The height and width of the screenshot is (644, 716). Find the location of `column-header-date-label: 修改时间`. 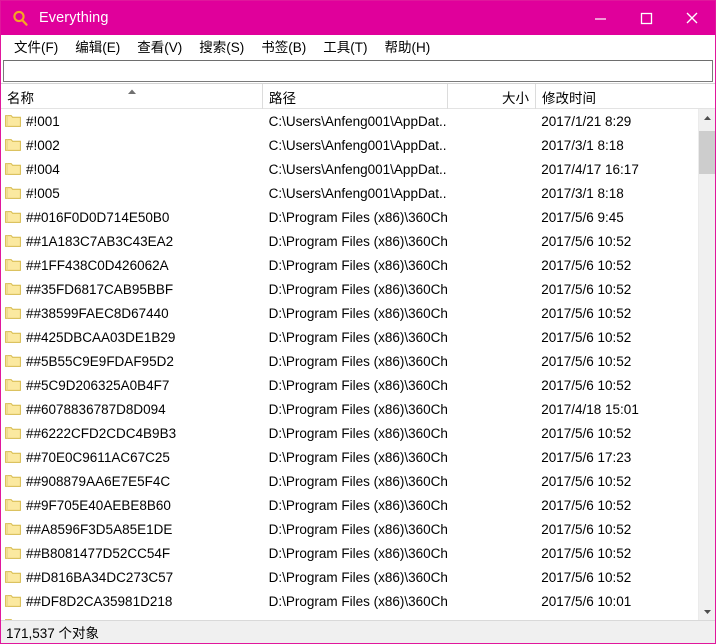

column-header-date-label: 修改时间 is located at coordinates (569, 98).